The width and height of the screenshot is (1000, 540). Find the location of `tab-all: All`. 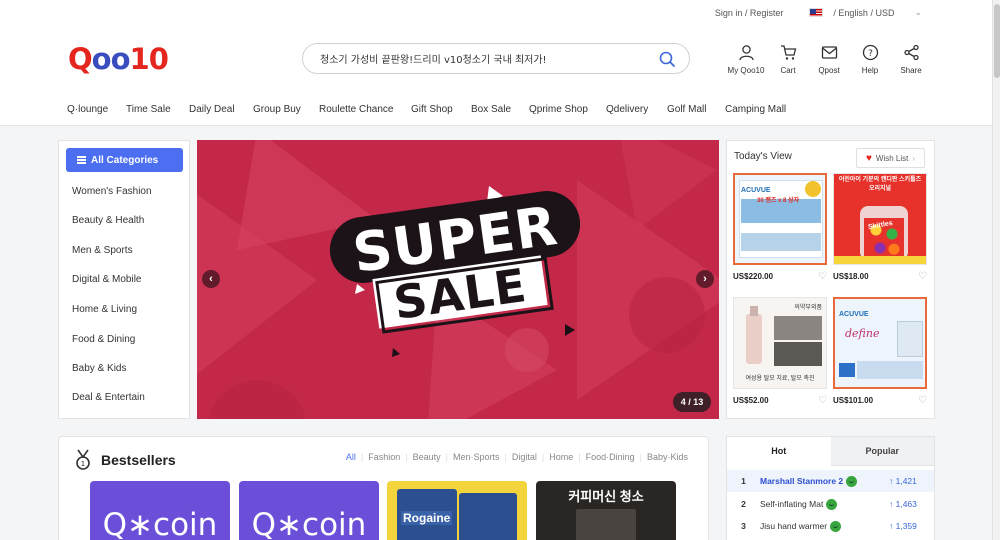

tab-all: All is located at coordinates (351, 457).